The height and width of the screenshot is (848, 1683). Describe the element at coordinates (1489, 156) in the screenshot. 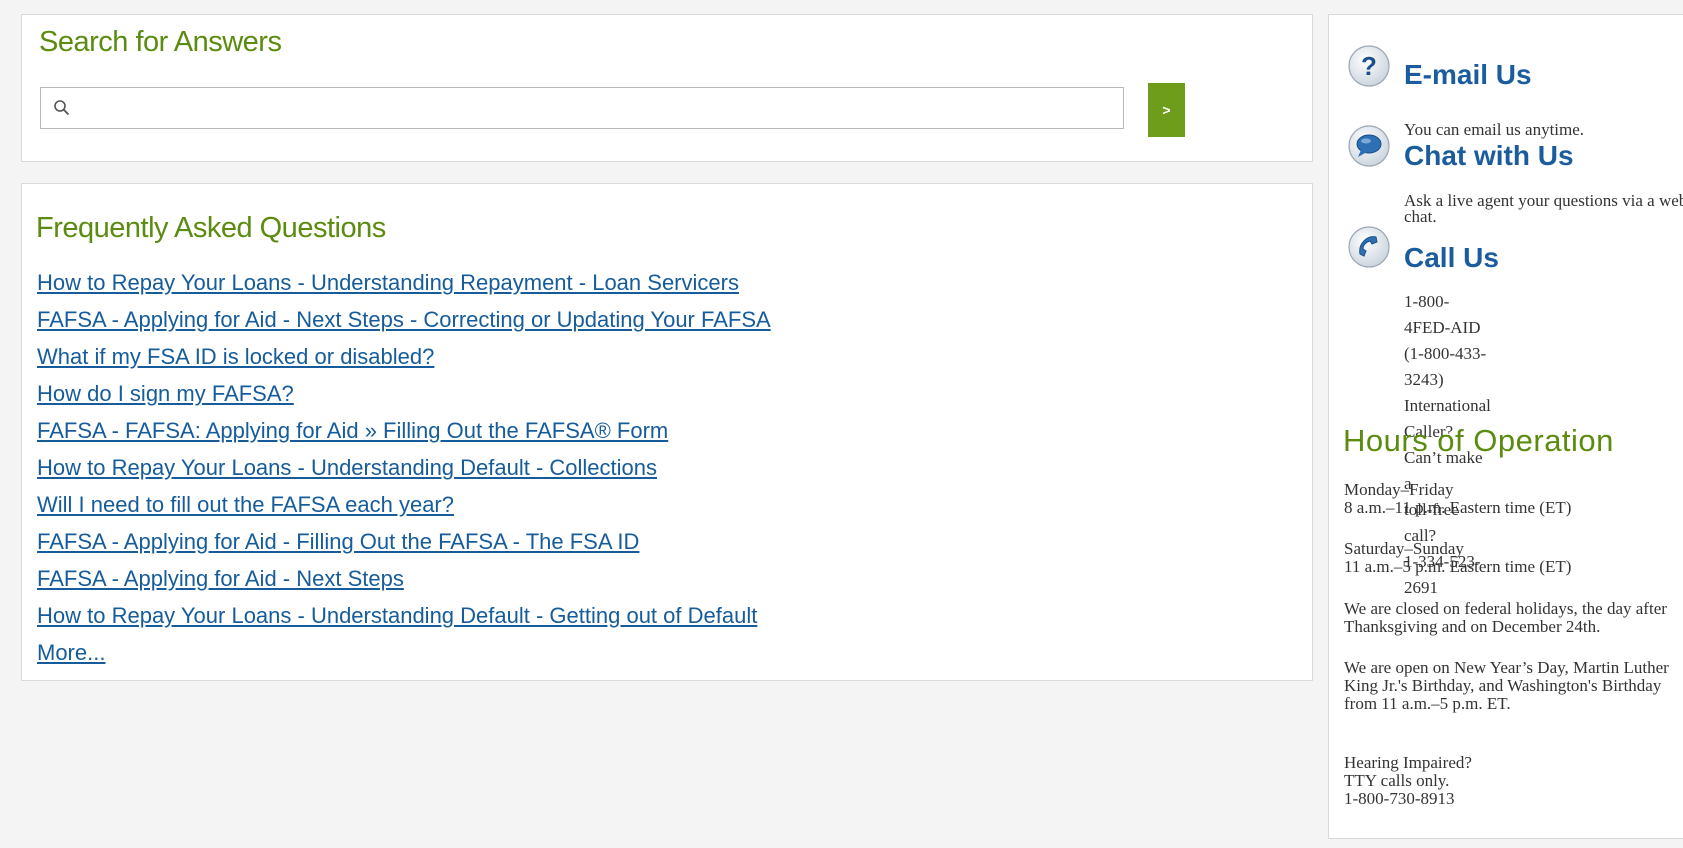

I see `chat-heading: Chat with Us` at that location.